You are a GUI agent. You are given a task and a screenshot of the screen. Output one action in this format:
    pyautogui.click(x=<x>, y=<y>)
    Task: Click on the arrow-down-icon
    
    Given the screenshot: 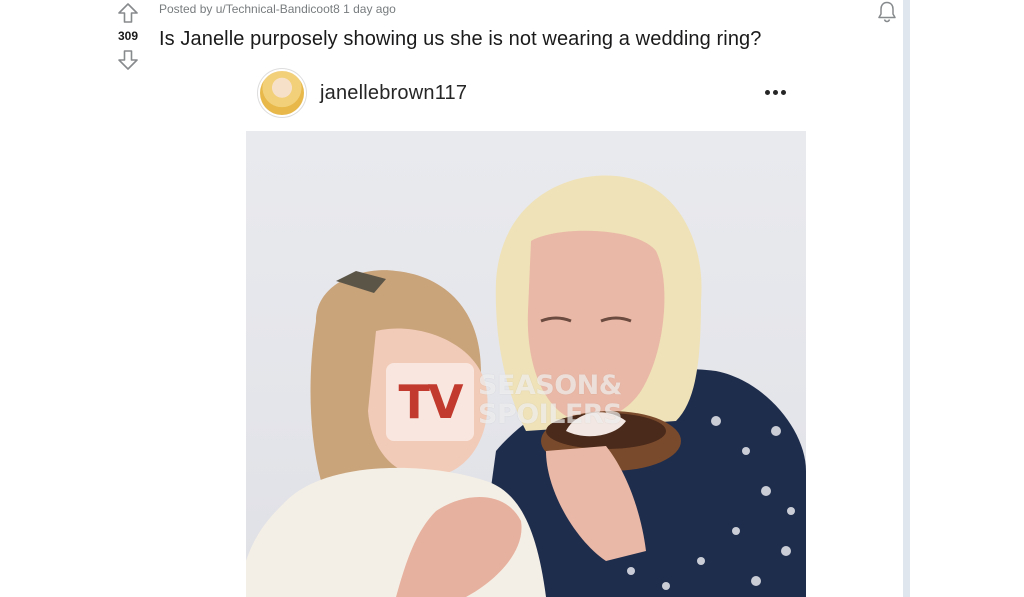 What is the action you would take?
    pyautogui.click(x=128, y=60)
    